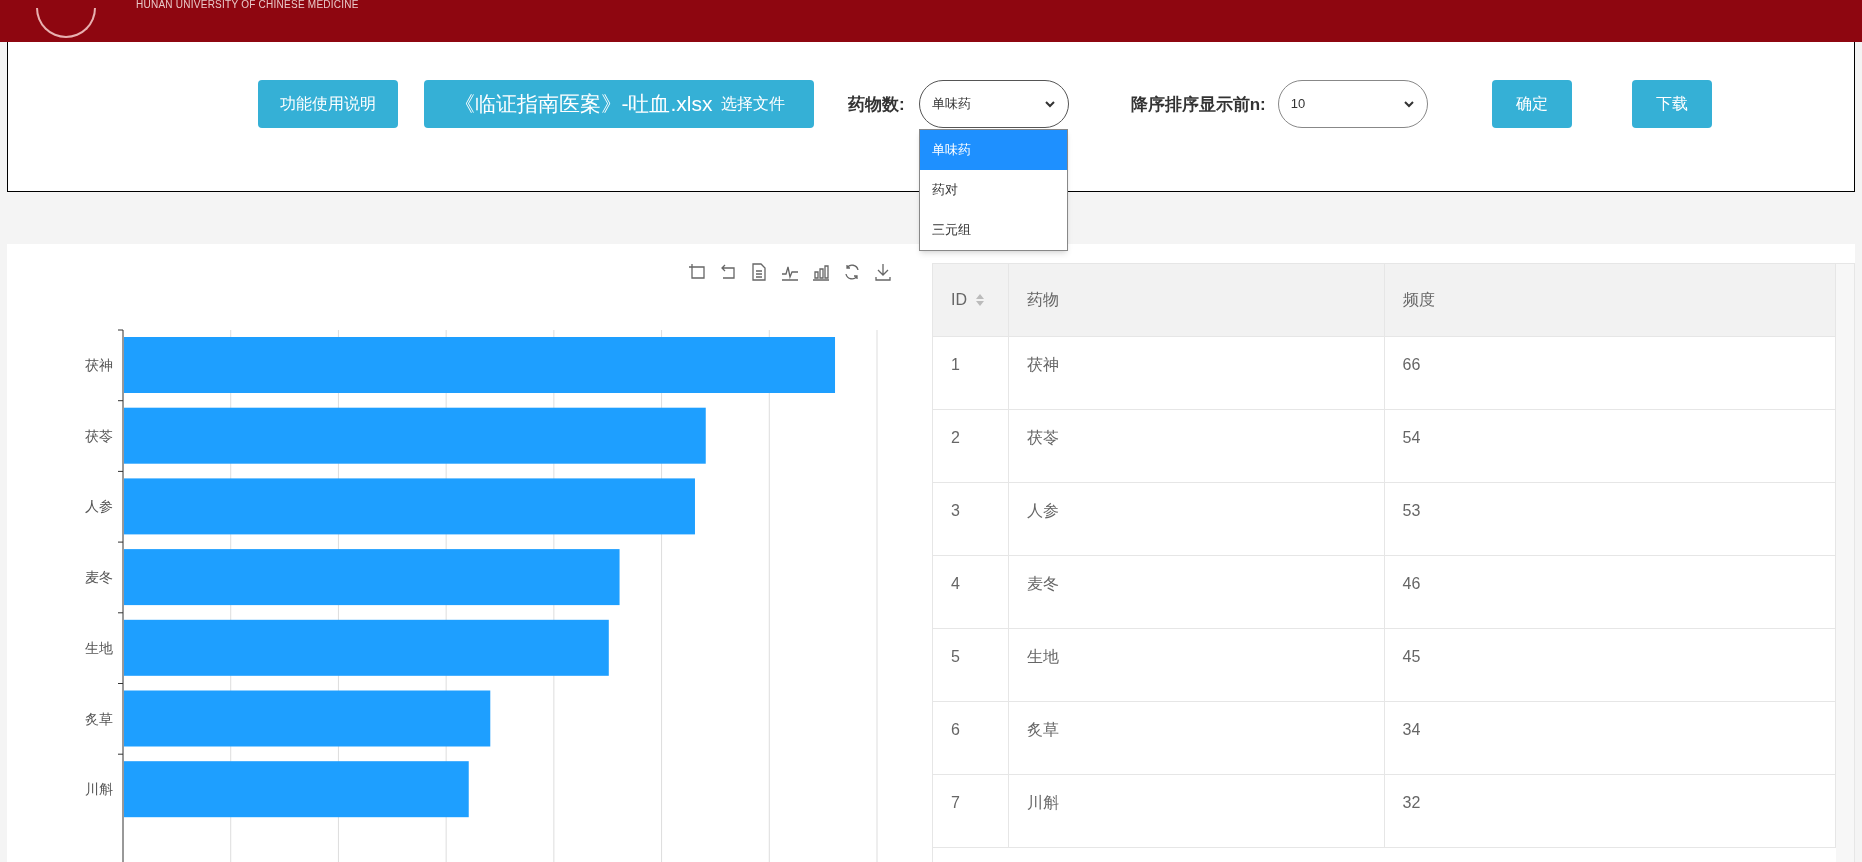  Describe the element at coordinates (99, 718) in the screenshot. I see `category-label: 炙草` at that location.